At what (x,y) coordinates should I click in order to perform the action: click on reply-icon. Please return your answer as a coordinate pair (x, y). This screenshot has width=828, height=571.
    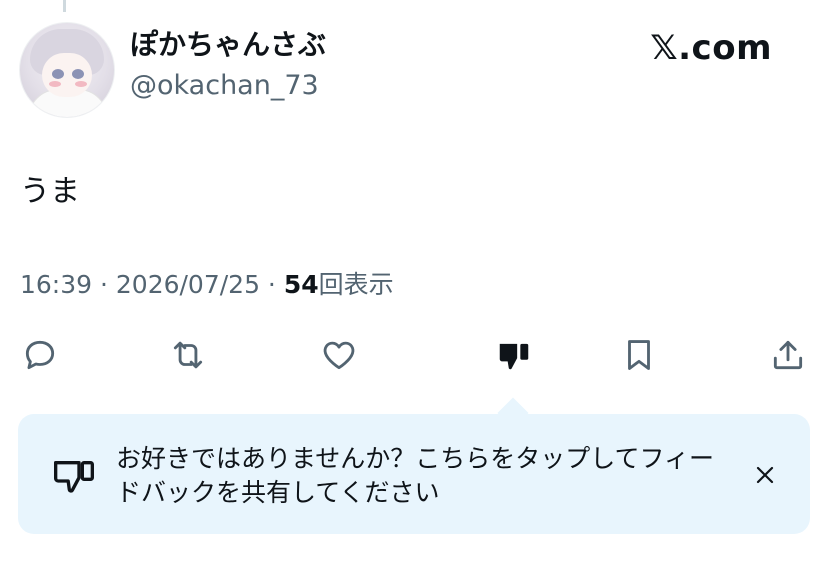
    Looking at the image, I should click on (40, 355).